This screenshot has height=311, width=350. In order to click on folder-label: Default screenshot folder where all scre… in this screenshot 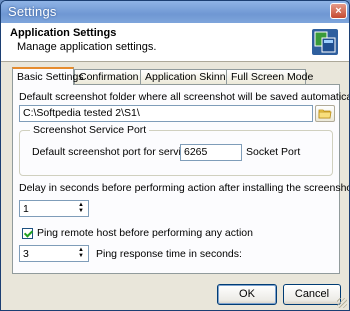, I will do `click(184, 97)`.